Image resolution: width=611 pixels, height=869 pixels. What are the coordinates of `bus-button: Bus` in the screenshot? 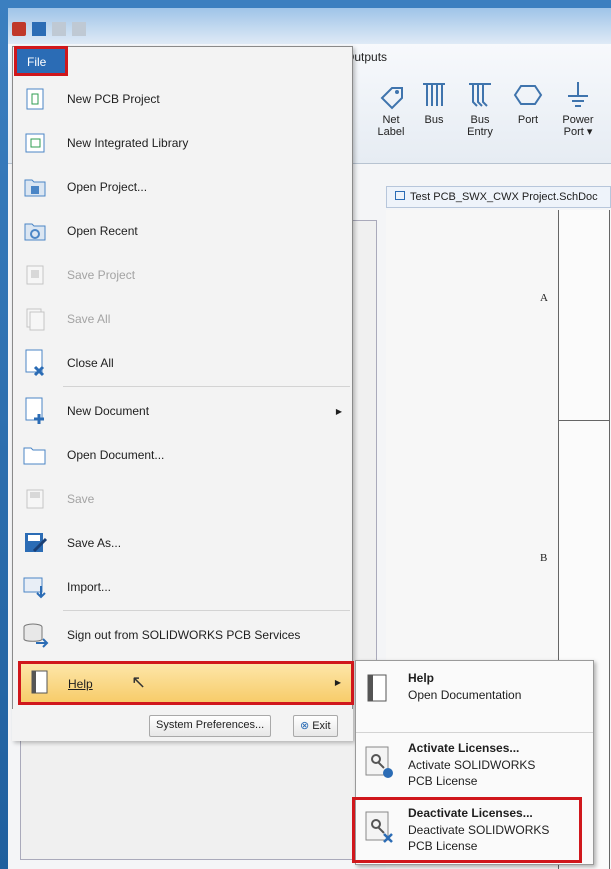 It's located at (434, 103).